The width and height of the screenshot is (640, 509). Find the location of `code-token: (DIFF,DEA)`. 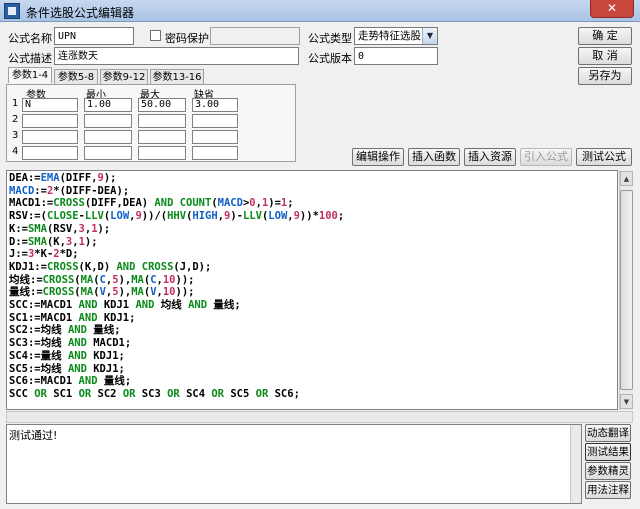

code-token: (DIFF,DEA) is located at coordinates (119, 203).